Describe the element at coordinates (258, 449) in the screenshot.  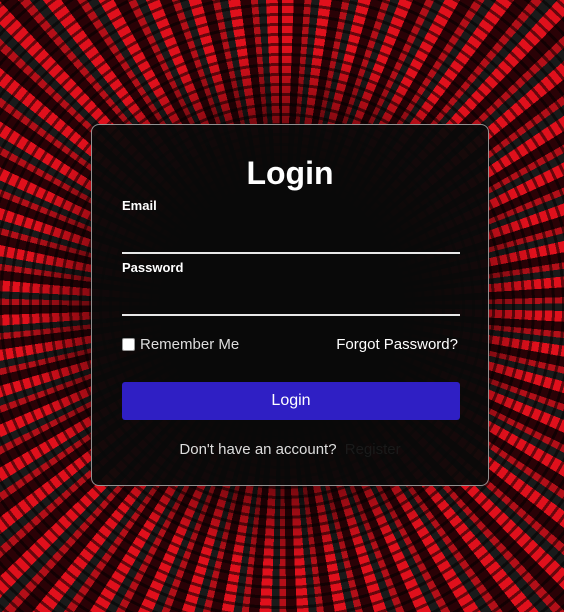
I see `register-prompt: Don't have an account?` at that location.